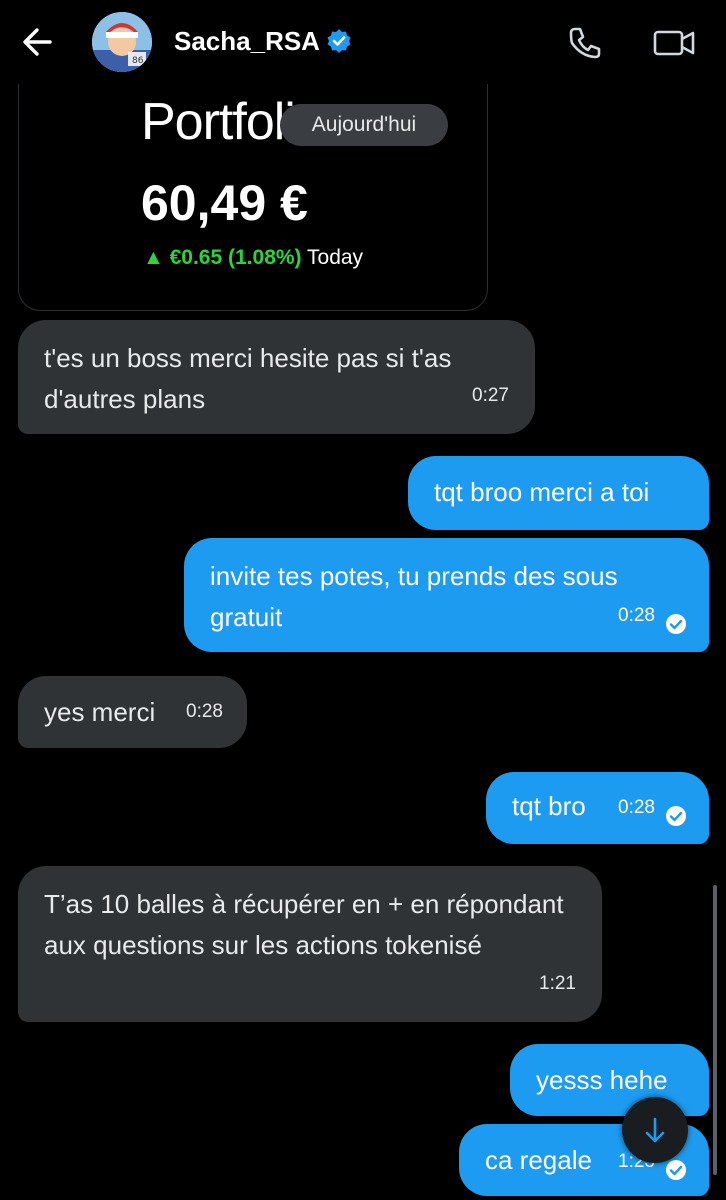 The width and height of the screenshot is (726, 1200). I want to click on arrow-left-icon, so click(37, 42).